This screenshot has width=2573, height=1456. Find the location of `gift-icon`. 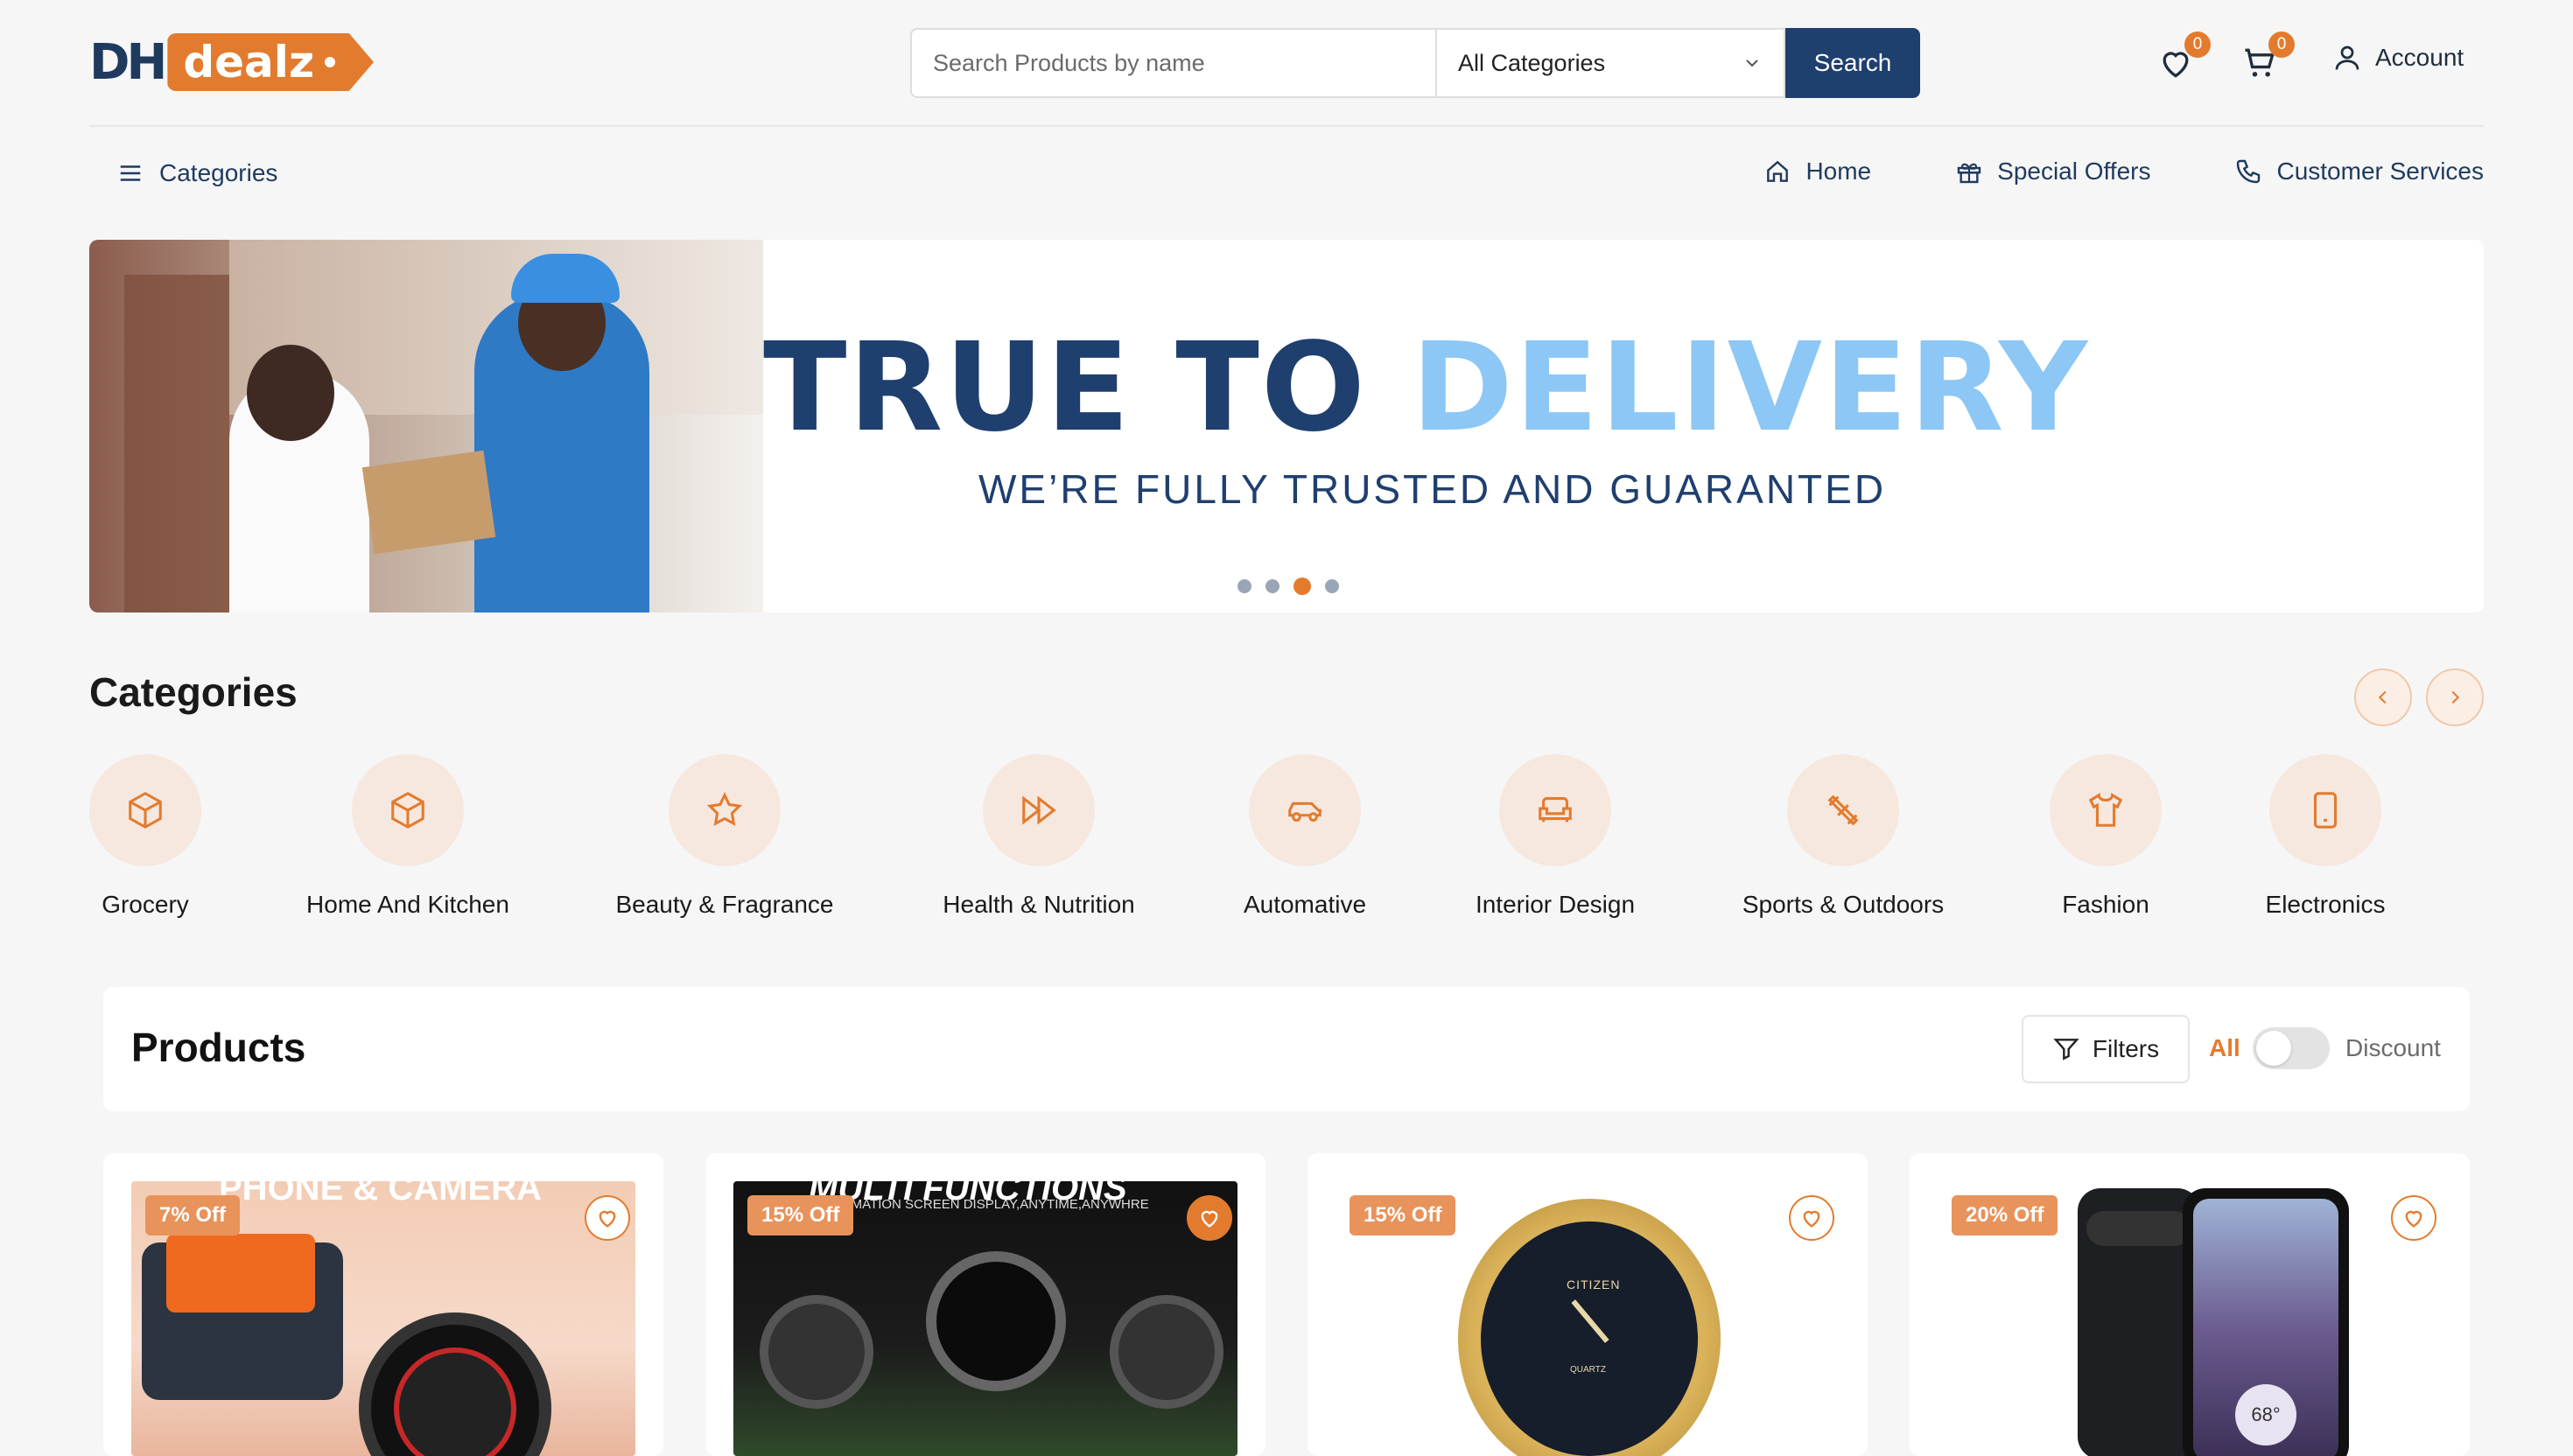

gift-icon is located at coordinates (1969, 173).